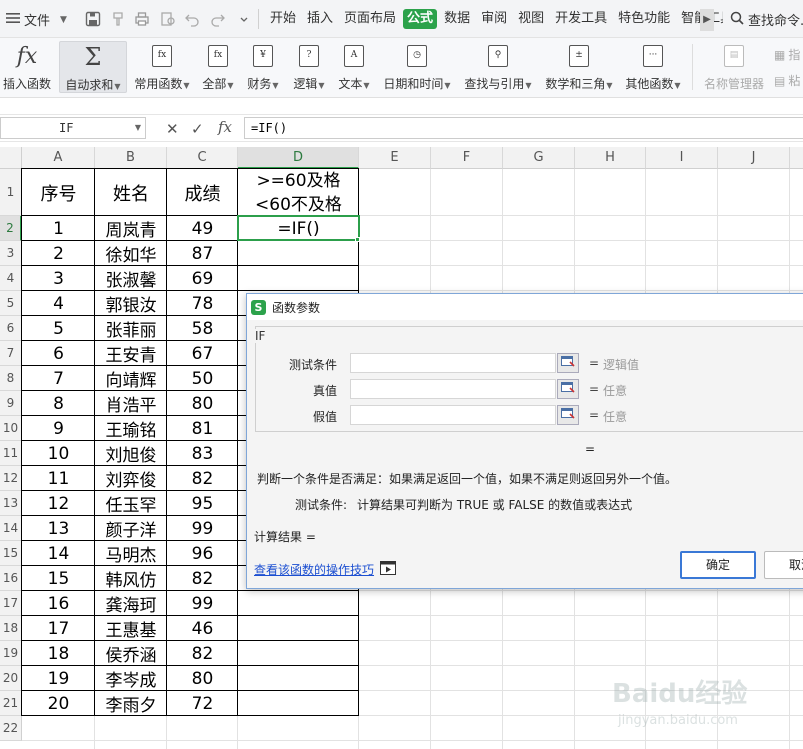 Image resolution: width=803 pixels, height=749 pixels. I want to click on print-preview-icon, so click(168, 19).